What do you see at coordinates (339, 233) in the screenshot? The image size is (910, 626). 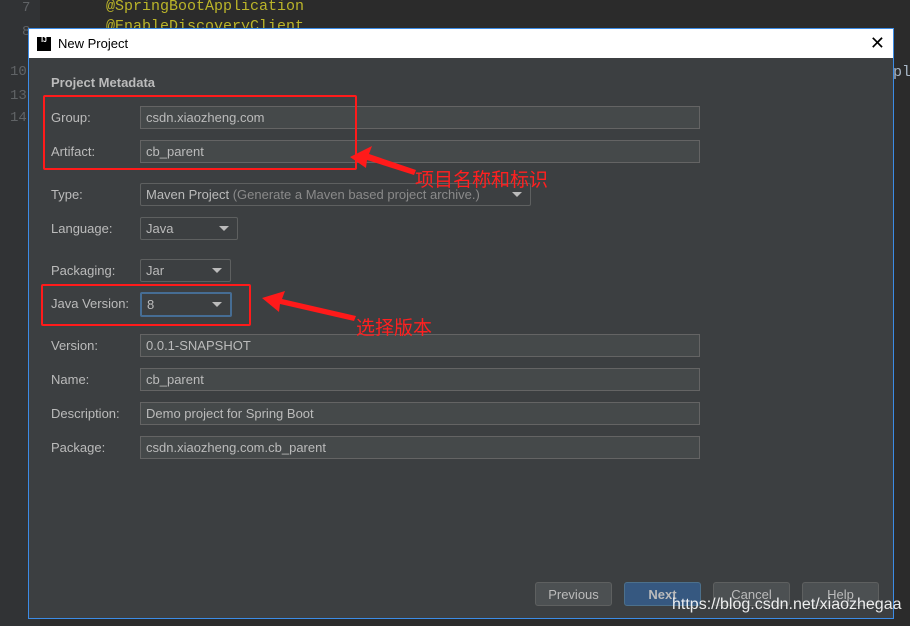 I see `annotation-arrows` at bounding box center [339, 233].